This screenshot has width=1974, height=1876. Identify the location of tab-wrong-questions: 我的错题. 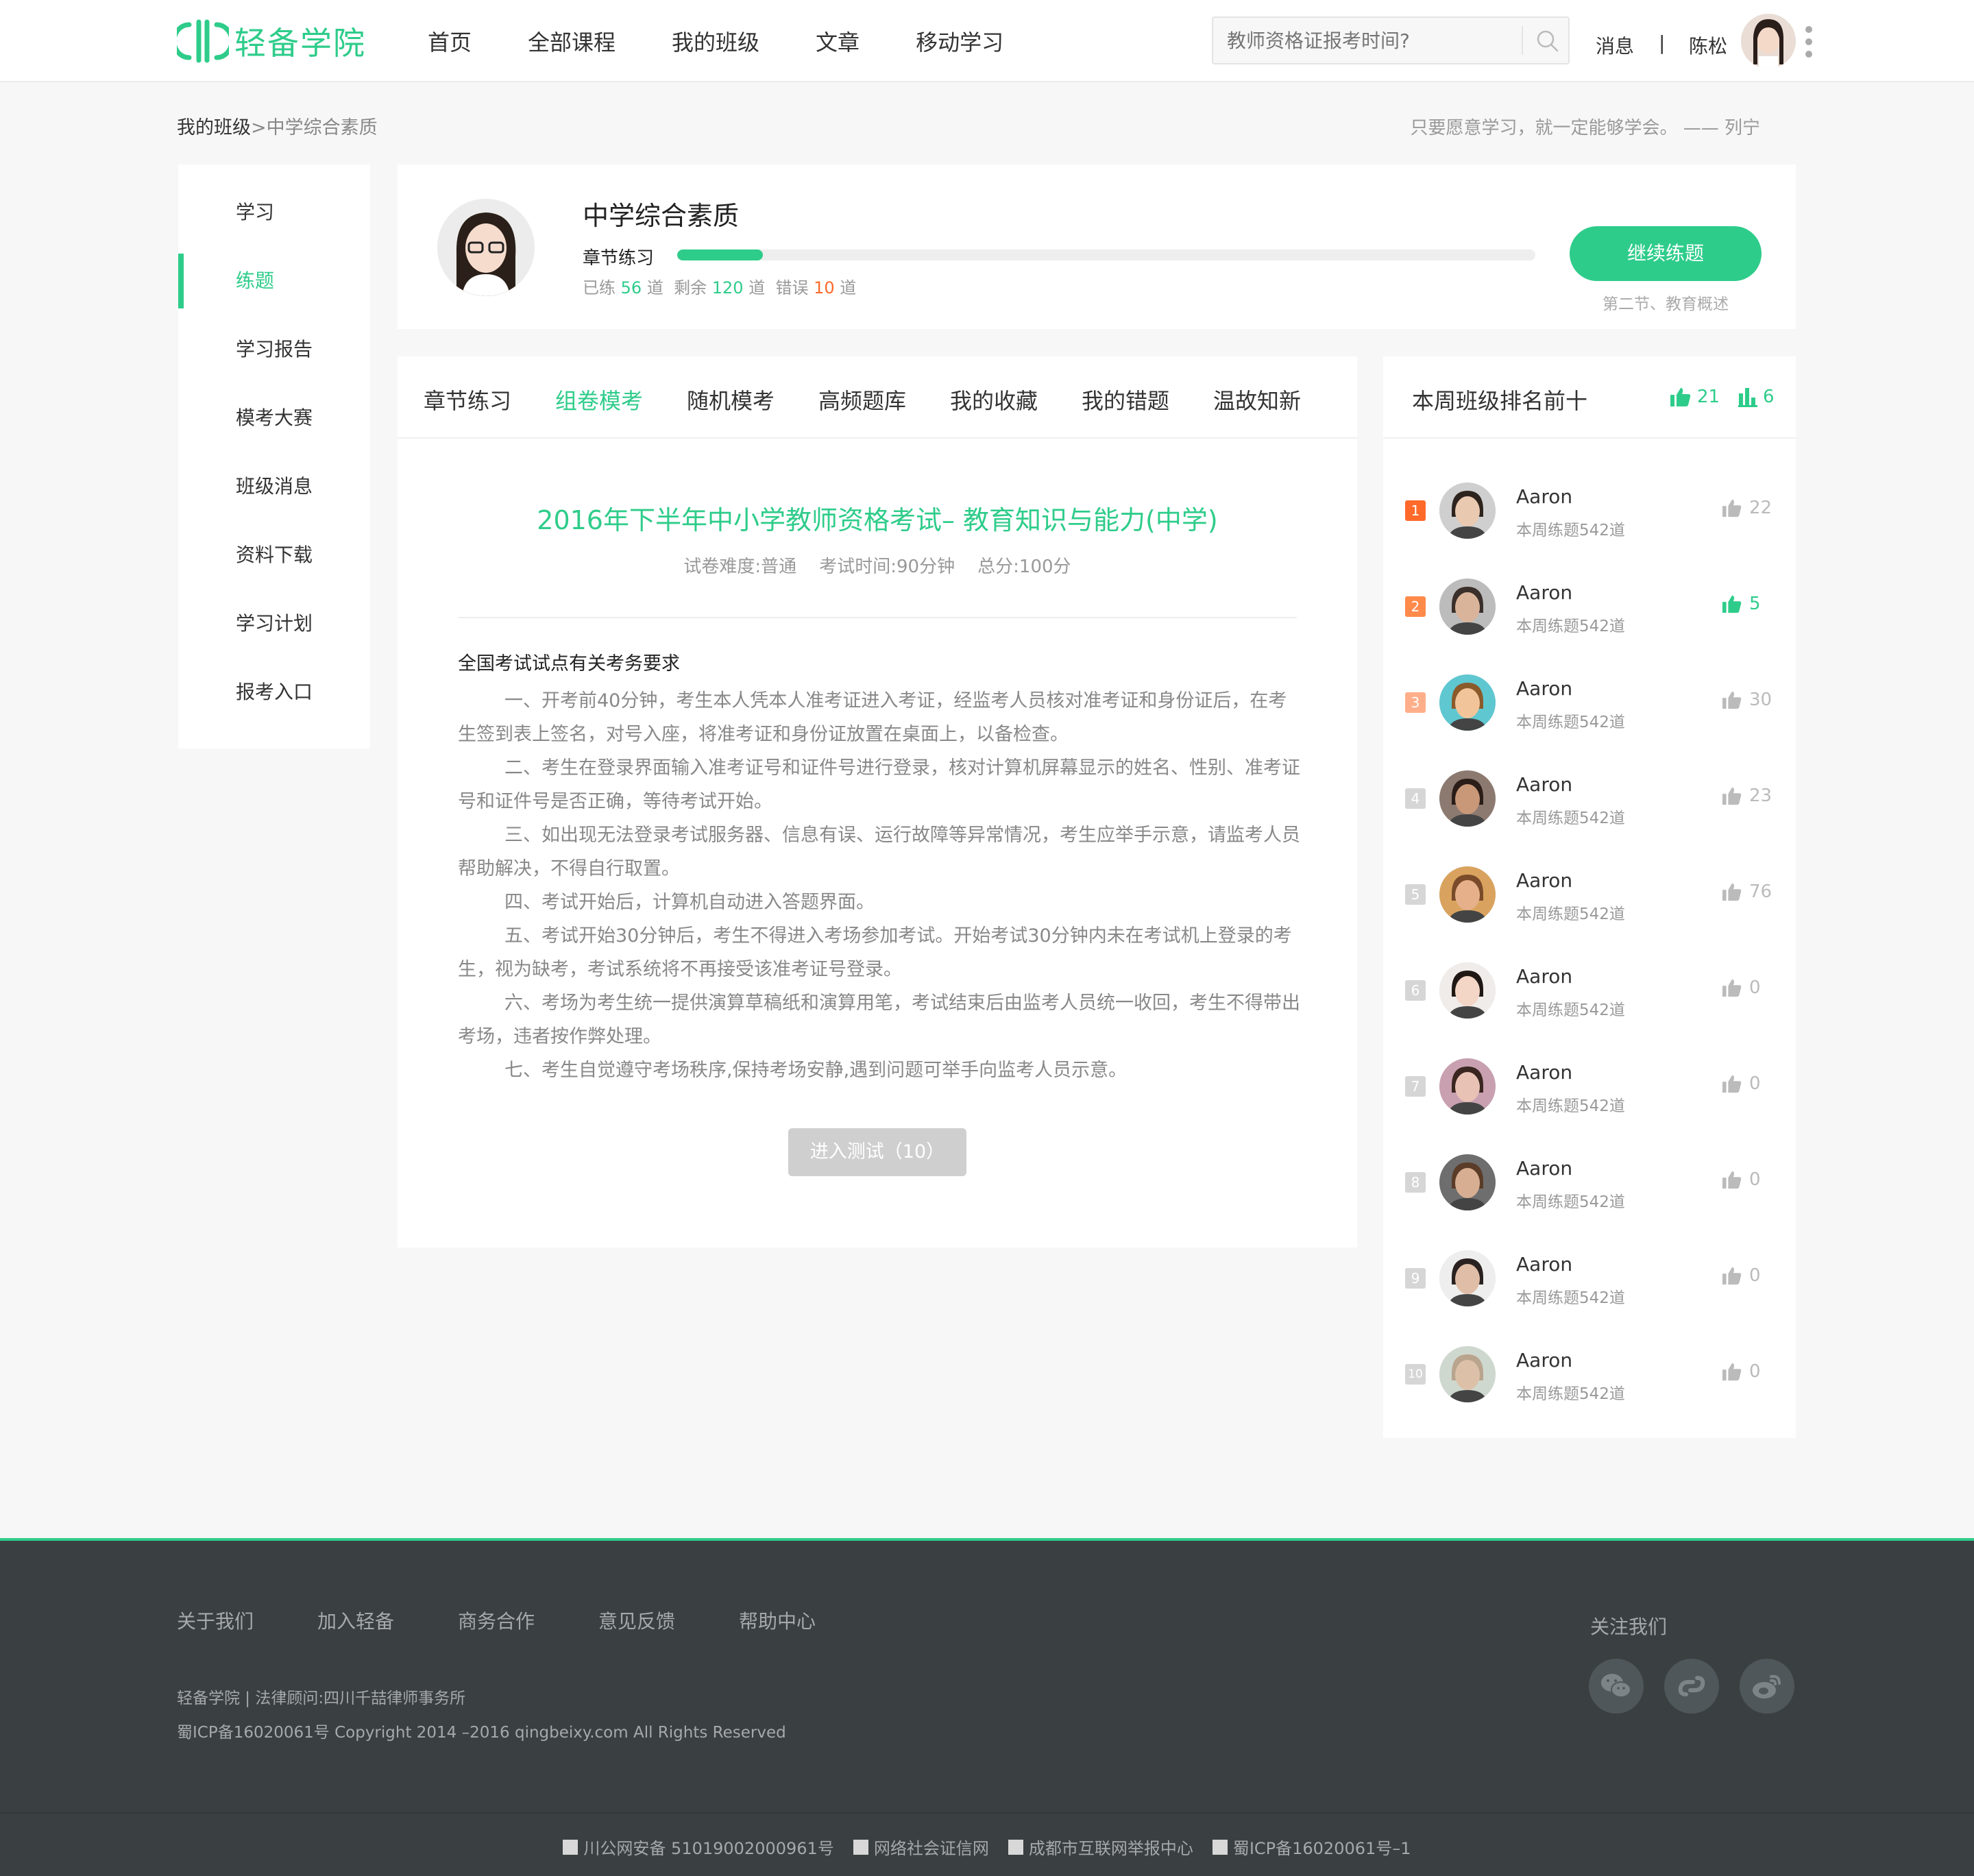
(1125, 399).